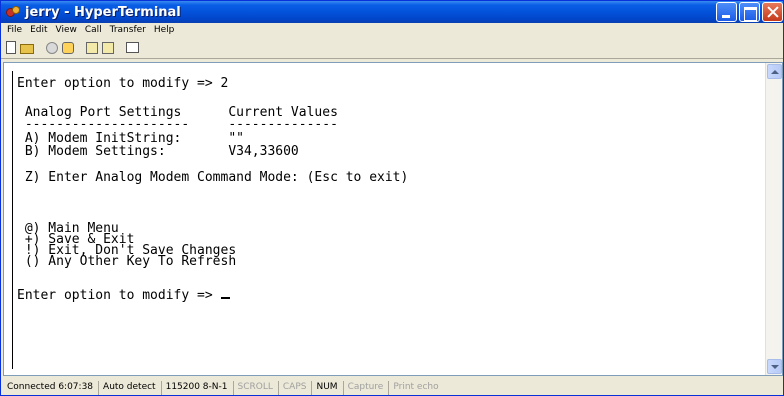 Image resolution: width=784 pixels, height=396 pixels. What do you see at coordinates (774, 71) in the screenshot?
I see `scroll-up-icon` at bounding box center [774, 71].